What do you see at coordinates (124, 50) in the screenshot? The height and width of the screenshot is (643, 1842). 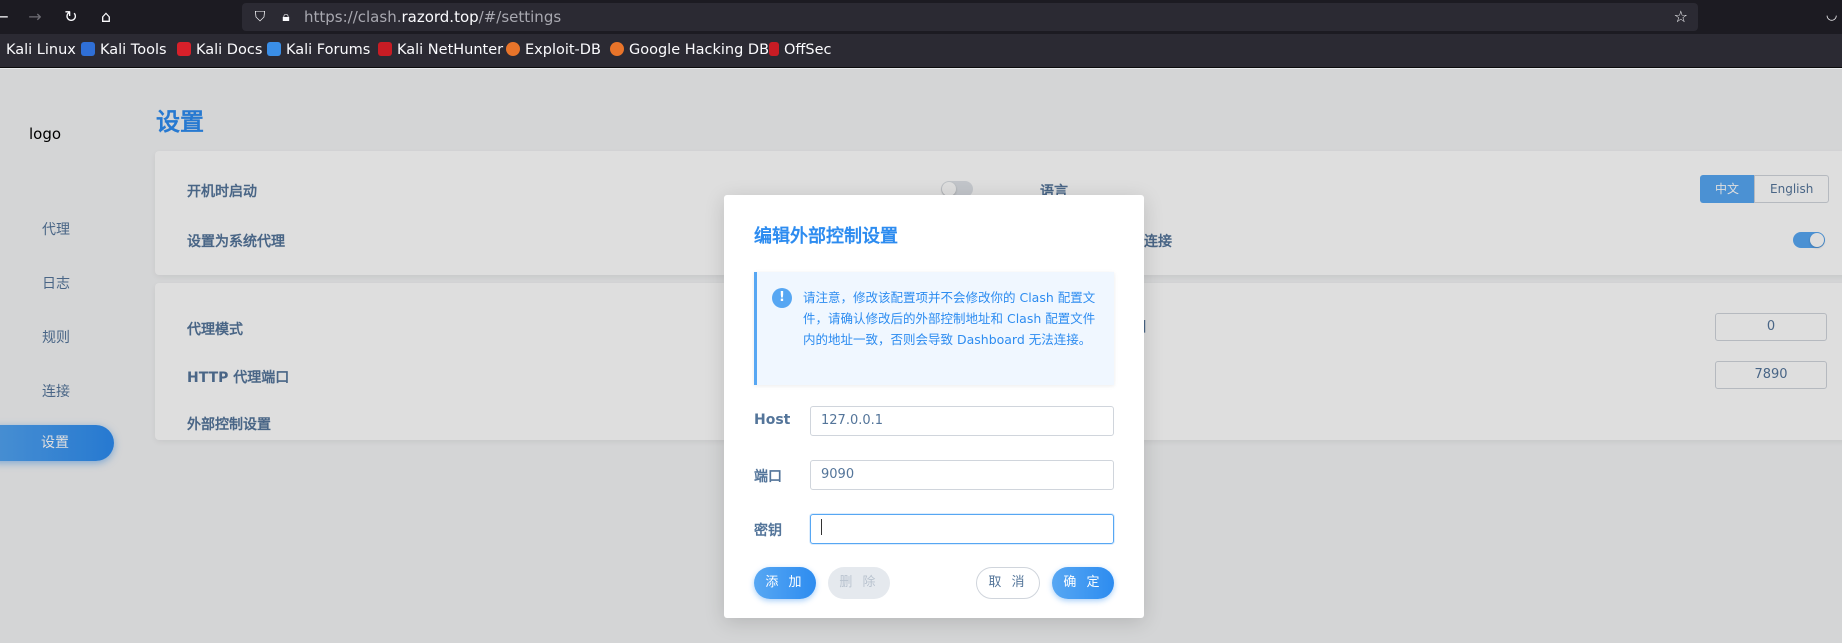 I see `bookmark-kali-tools: Kali Tools` at bounding box center [124, 50].